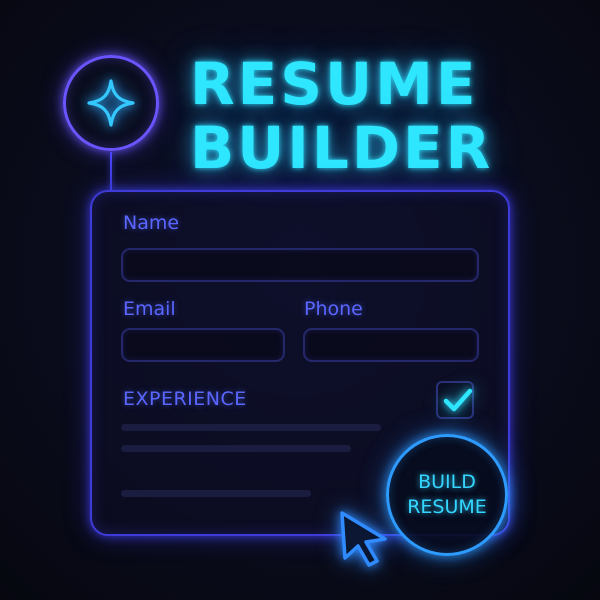 The width and height of the screenshot is (600, 600). I want to click on page-title: RESUME BUILDER, so click(380, 116).